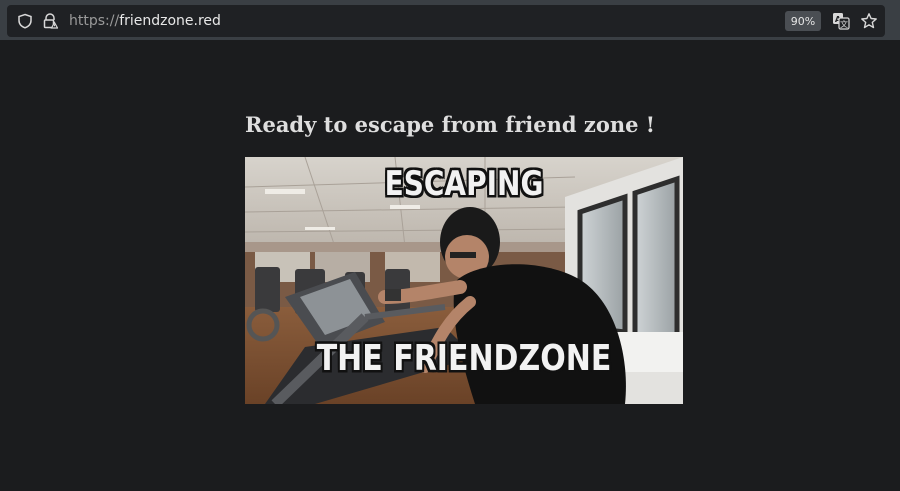 Image resolution: width=900 pixels, height=491 pixels. I want to click on url-scheme: https://, so click(94, 21).